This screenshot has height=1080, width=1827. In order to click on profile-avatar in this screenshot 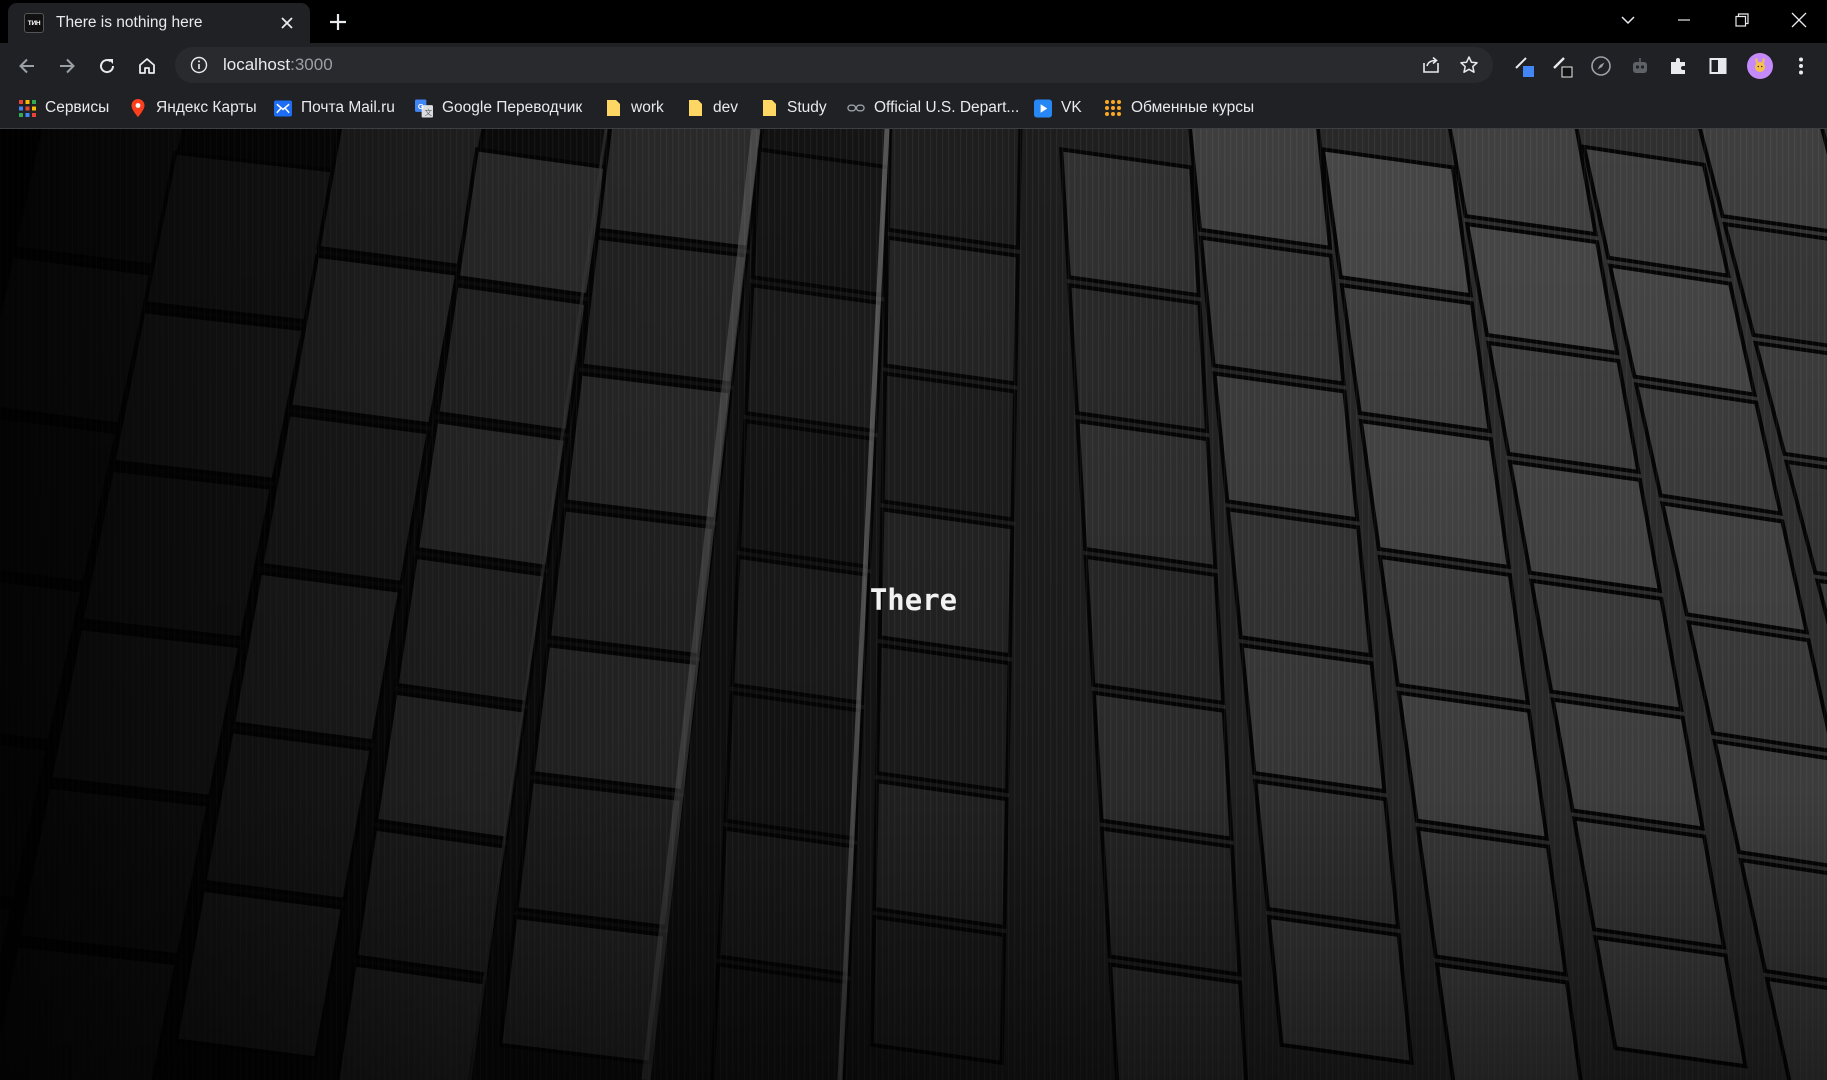, I will do `click(1760, 66)`.